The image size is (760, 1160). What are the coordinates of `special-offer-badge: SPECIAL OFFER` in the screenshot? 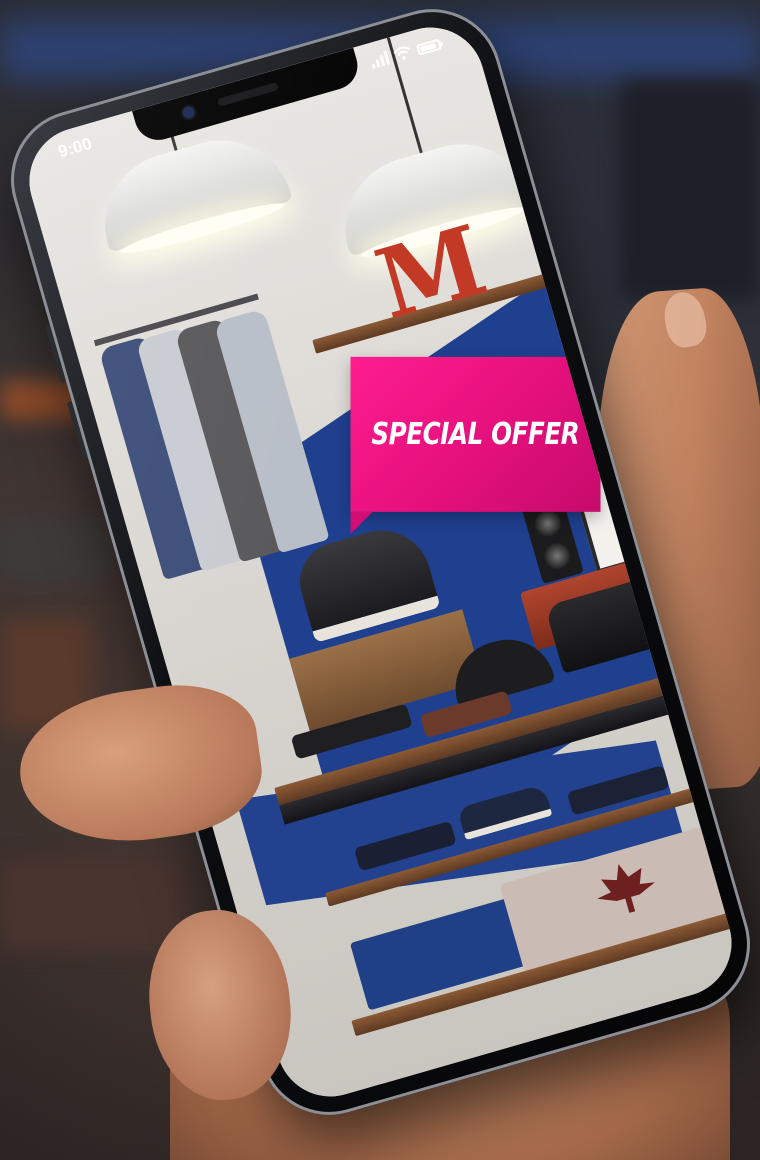 It's located at (475, 434).